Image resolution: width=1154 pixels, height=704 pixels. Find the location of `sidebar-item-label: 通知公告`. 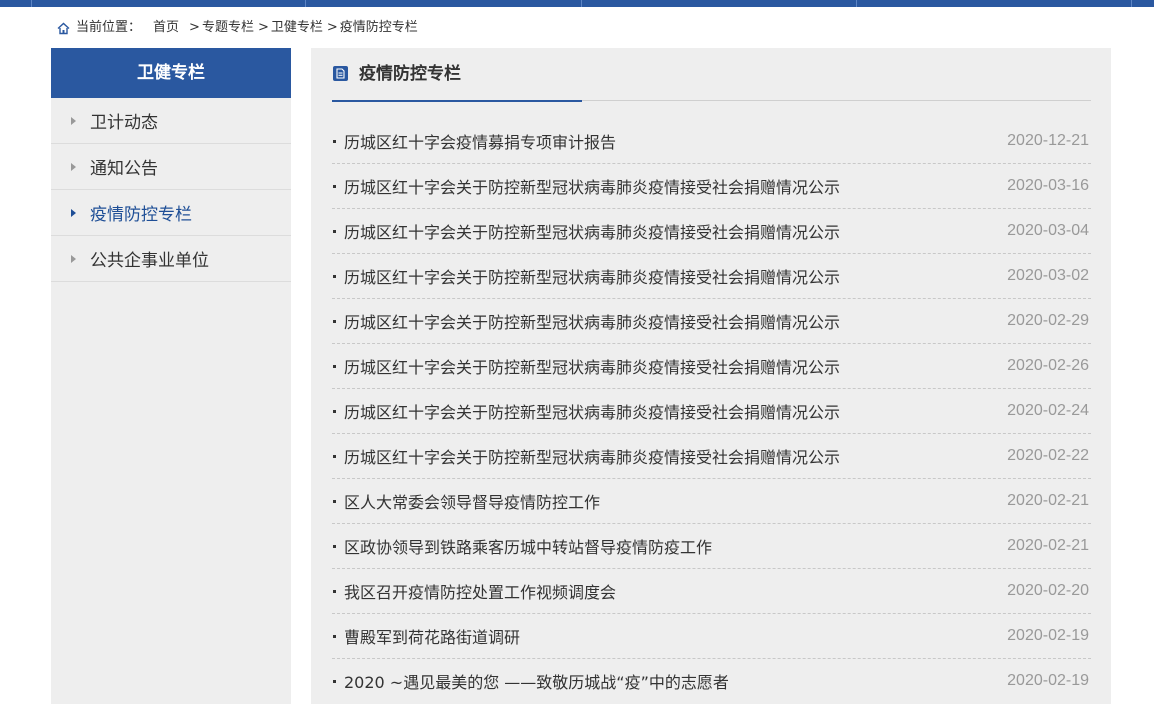

sidebar-item-label: 通知公告 is located at coordinates (124, 169).